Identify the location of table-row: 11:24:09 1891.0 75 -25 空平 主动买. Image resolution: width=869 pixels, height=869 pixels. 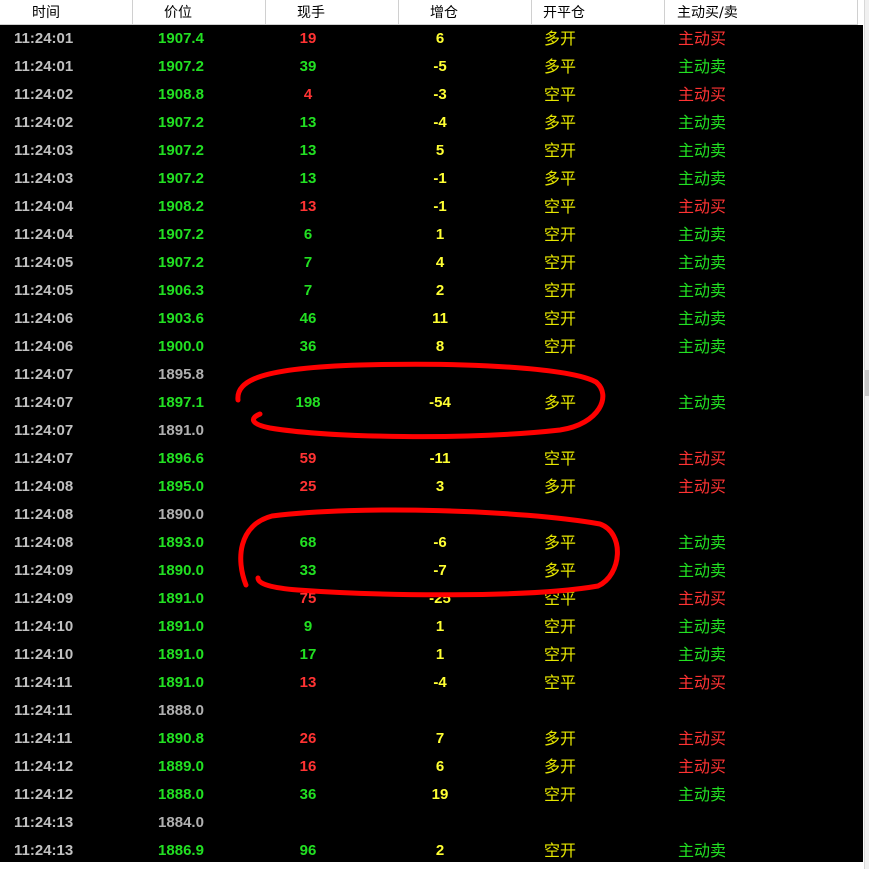
(431, 599).